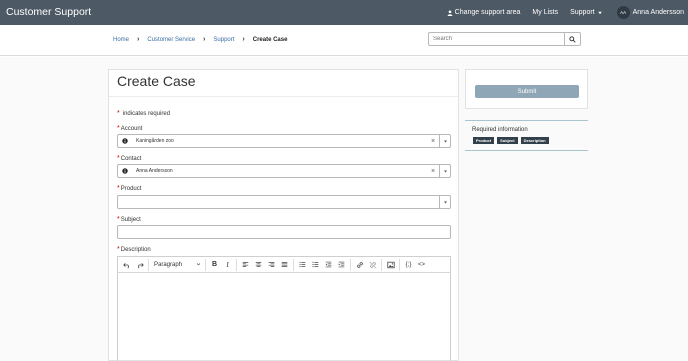 This screenshot has width=688, height=361. Describe the element at coordinates (126, 264) in the screenshot. I see `undo-icon` at that location.